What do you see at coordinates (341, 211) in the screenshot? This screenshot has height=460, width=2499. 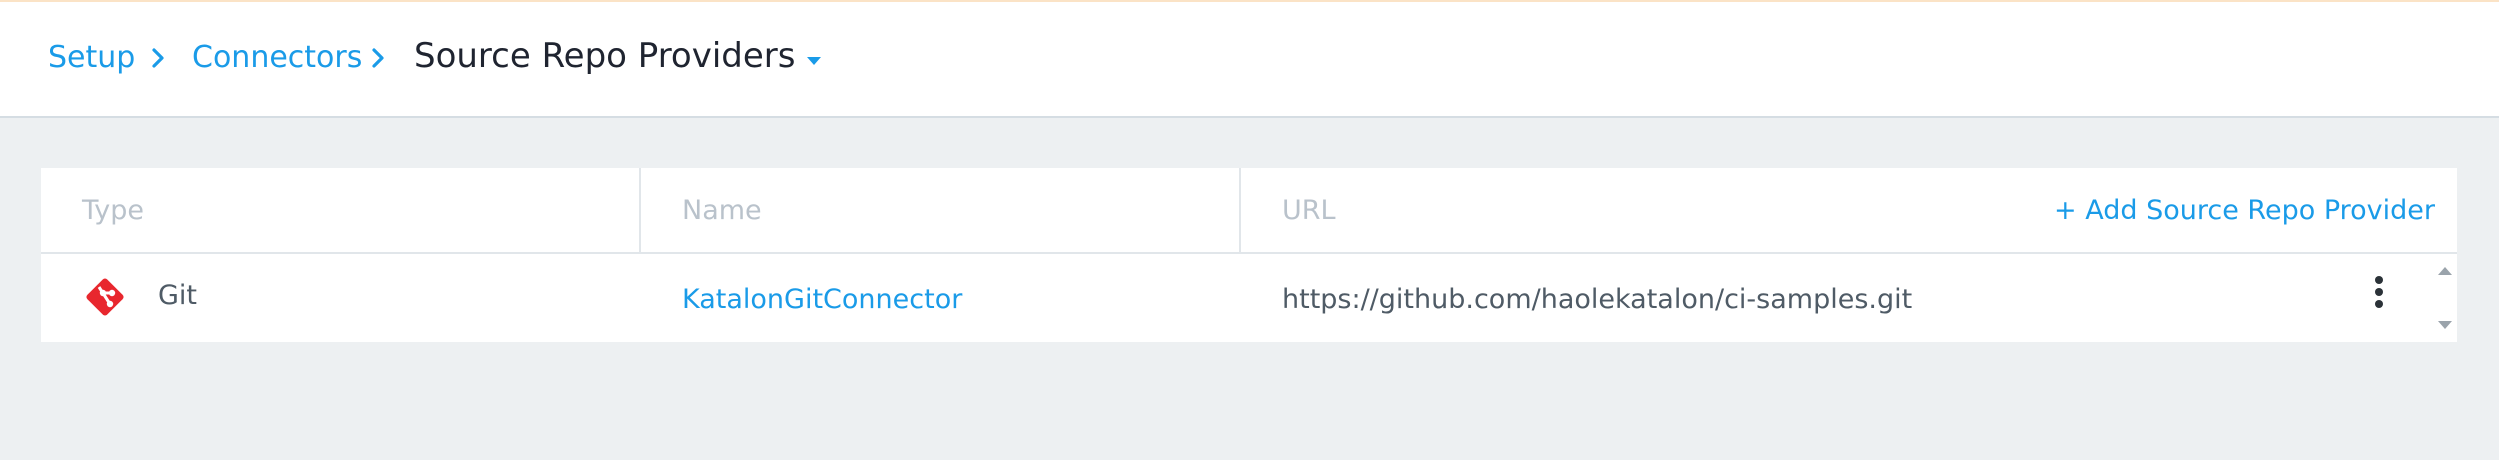 I see `column-header-type: Type` at bounding box center [341, 211].